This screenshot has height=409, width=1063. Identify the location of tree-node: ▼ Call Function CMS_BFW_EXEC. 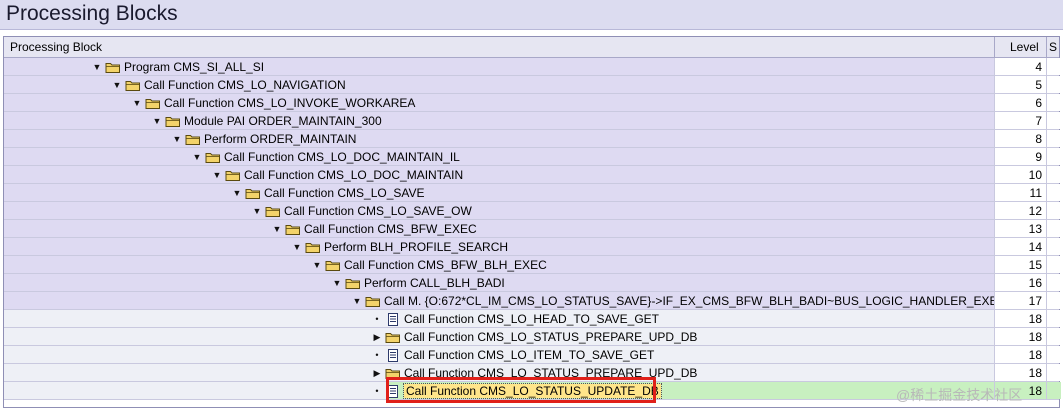
(374, 229).